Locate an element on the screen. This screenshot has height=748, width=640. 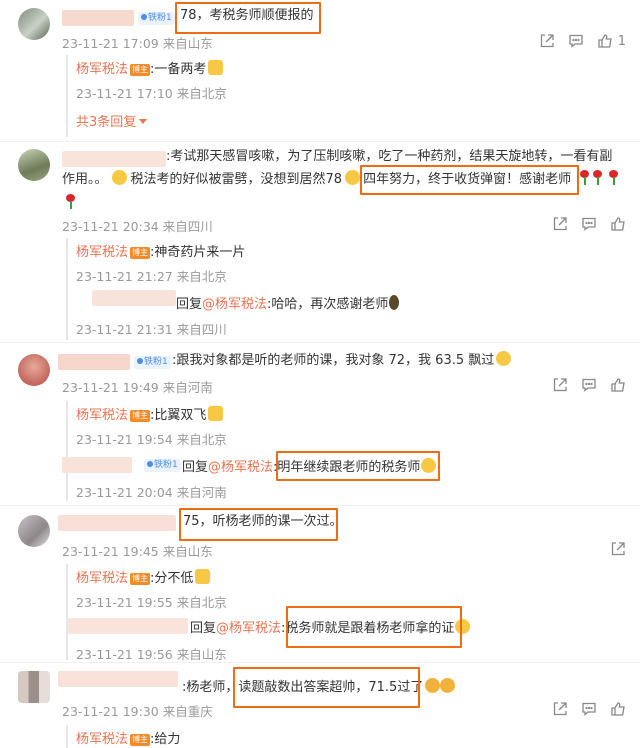
reply-meta: 23-11-21 19:54 来自北京 is located at coordinates (151, 439).